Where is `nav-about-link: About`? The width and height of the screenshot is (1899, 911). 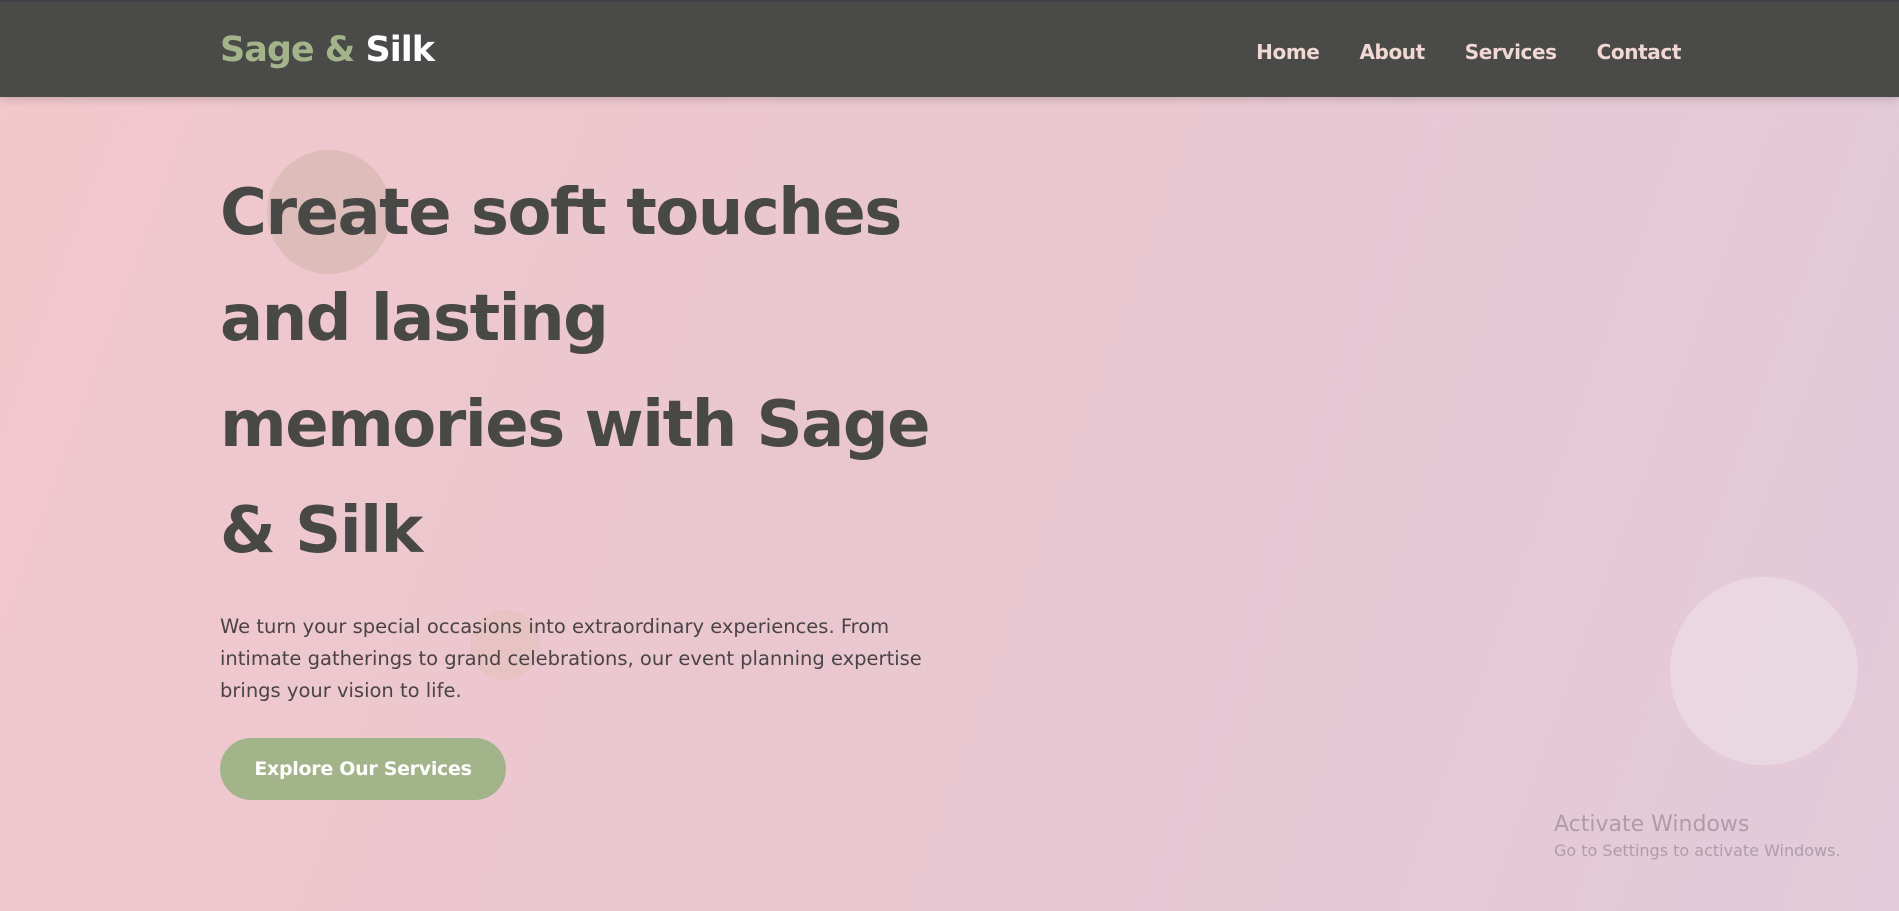 nav-about-link: About is located at coordinates (1392, 52).